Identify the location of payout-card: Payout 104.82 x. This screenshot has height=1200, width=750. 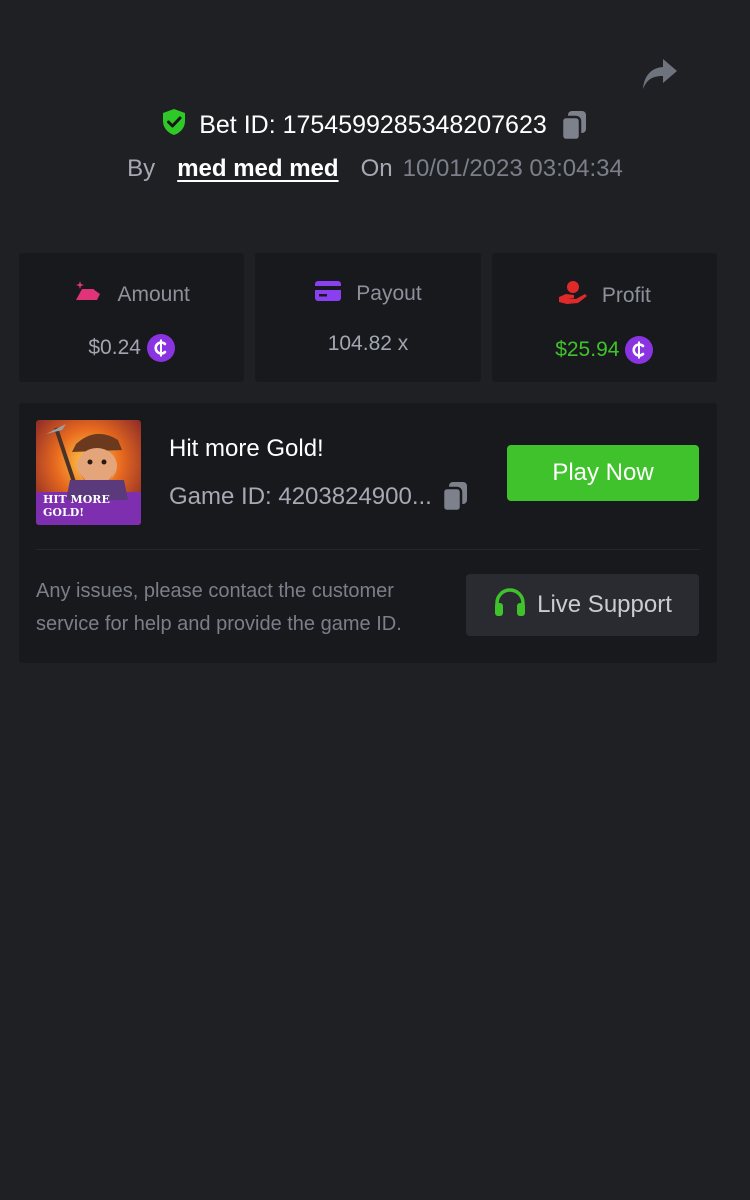
(368, 317).